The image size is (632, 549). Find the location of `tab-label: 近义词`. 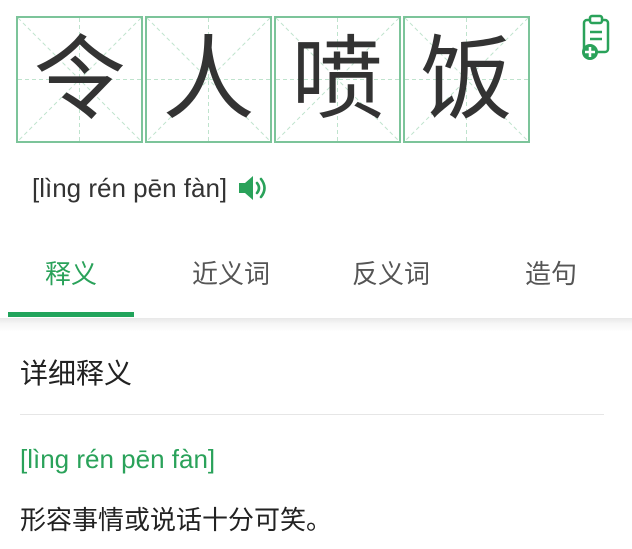

tab-label: 近义词 is located at coordinates (230, 274).